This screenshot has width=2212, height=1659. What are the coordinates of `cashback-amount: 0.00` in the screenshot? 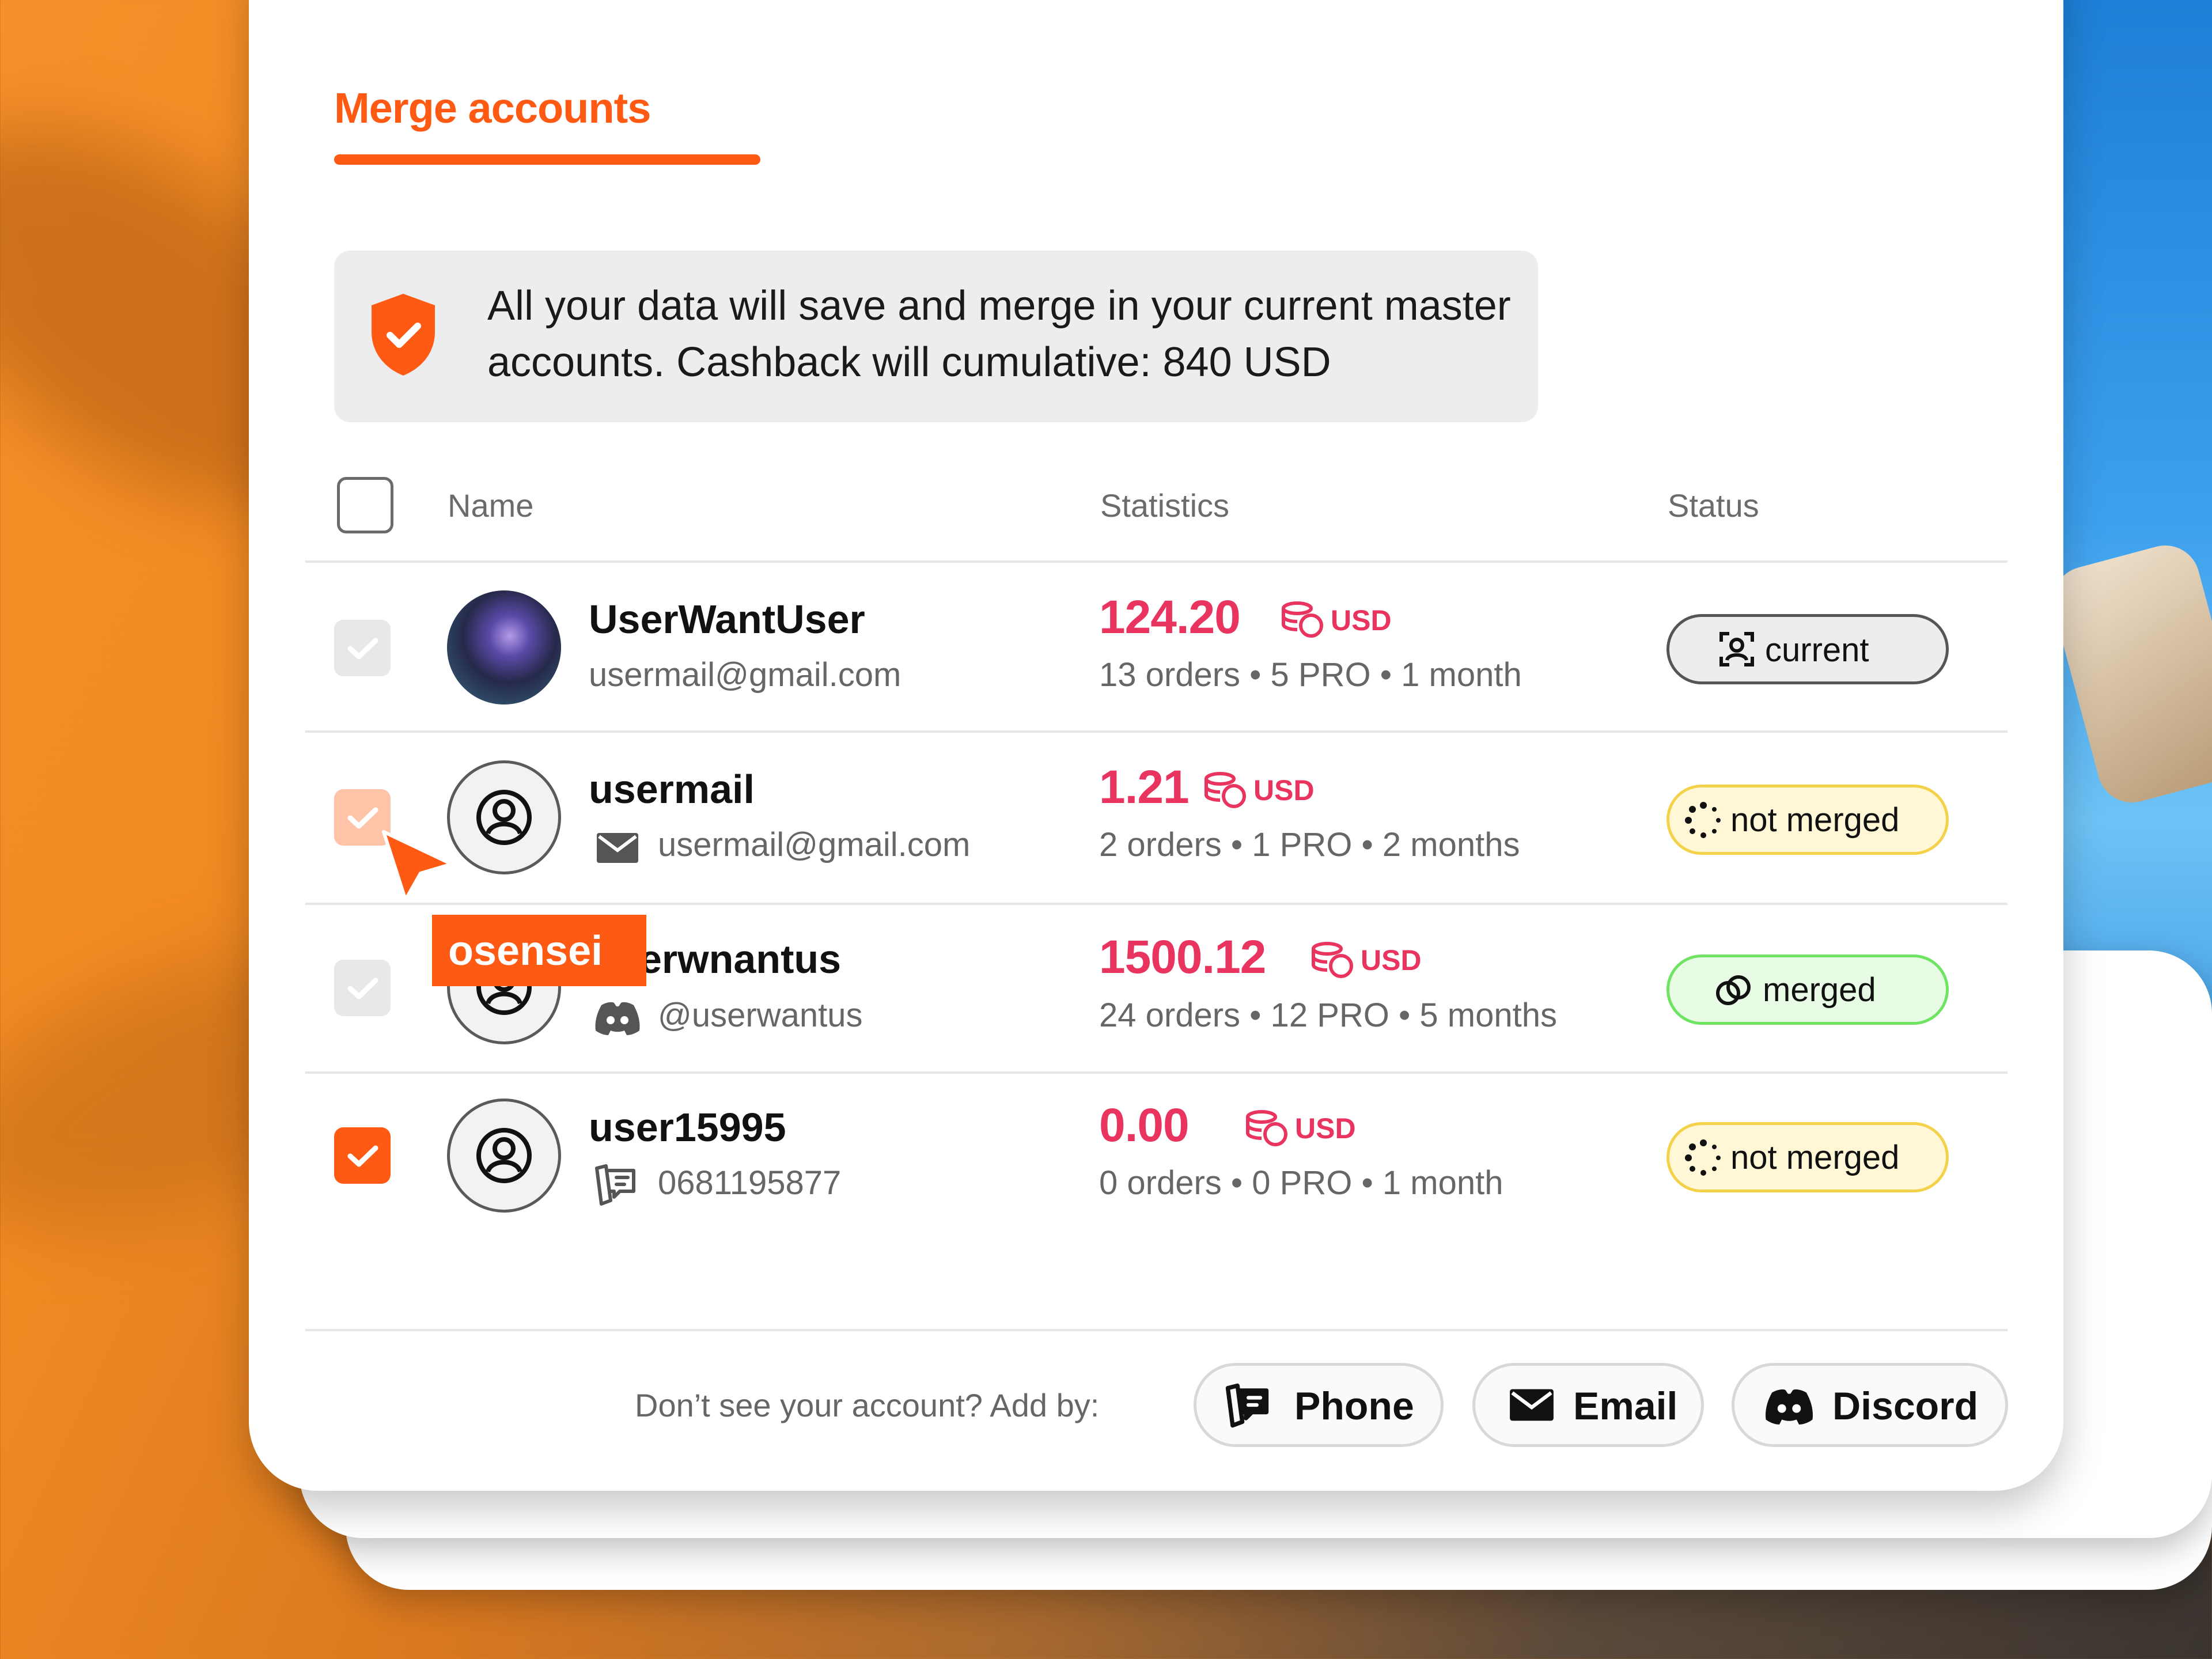 It's located at (1144, 1125).